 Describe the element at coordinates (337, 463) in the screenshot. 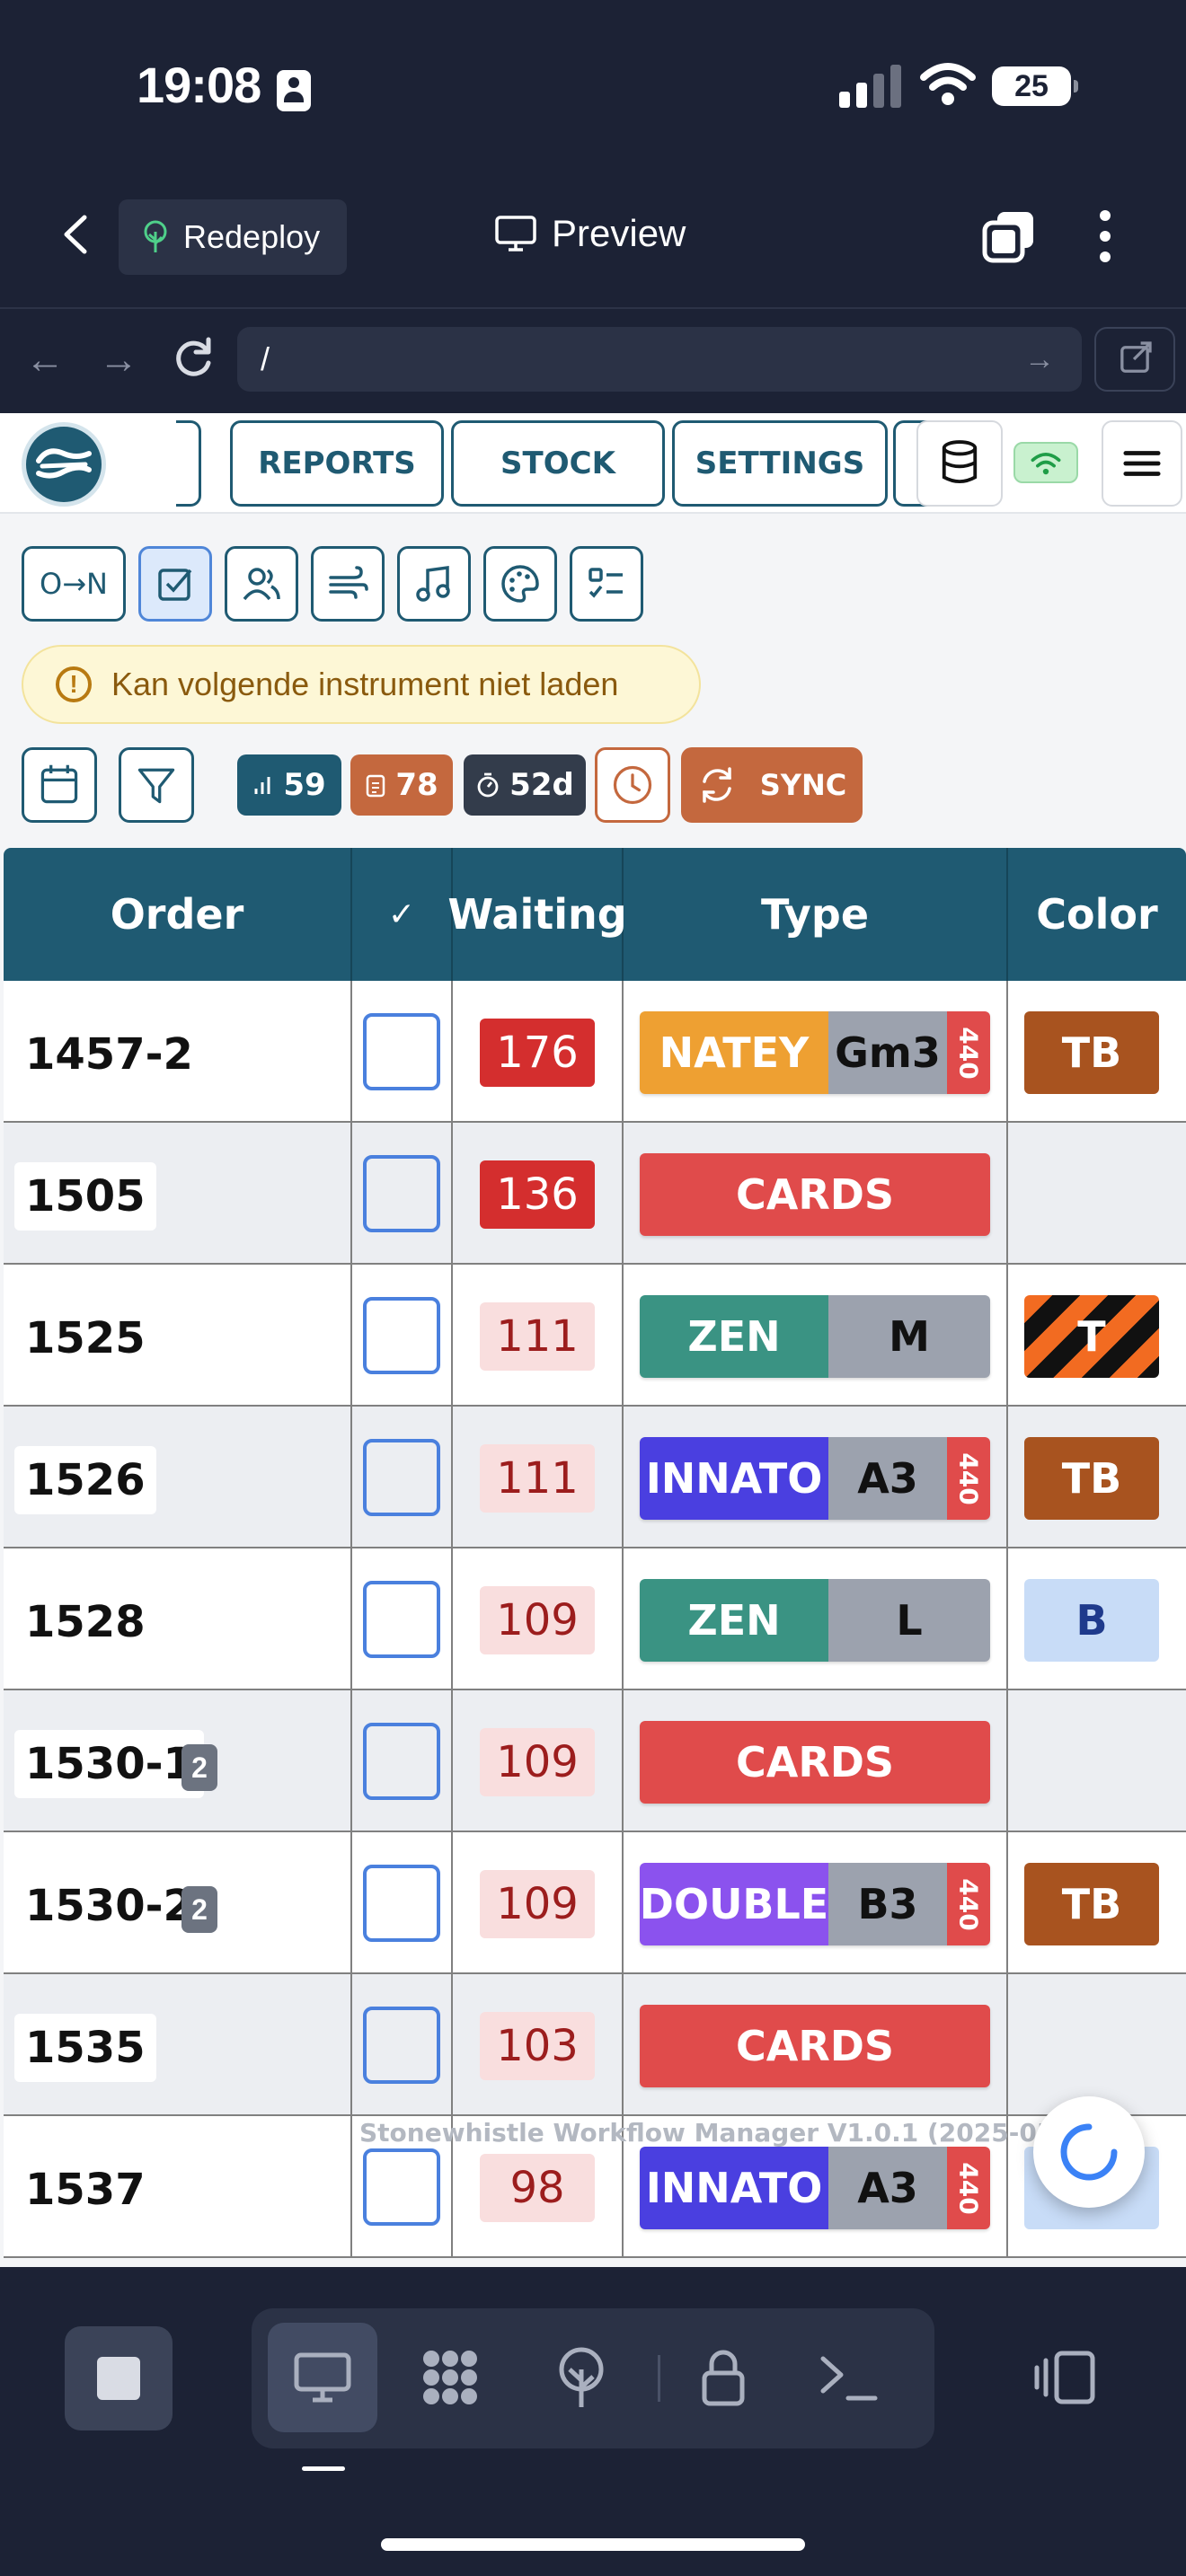

I see `nav-tab-reports: REPORTS` at that location.